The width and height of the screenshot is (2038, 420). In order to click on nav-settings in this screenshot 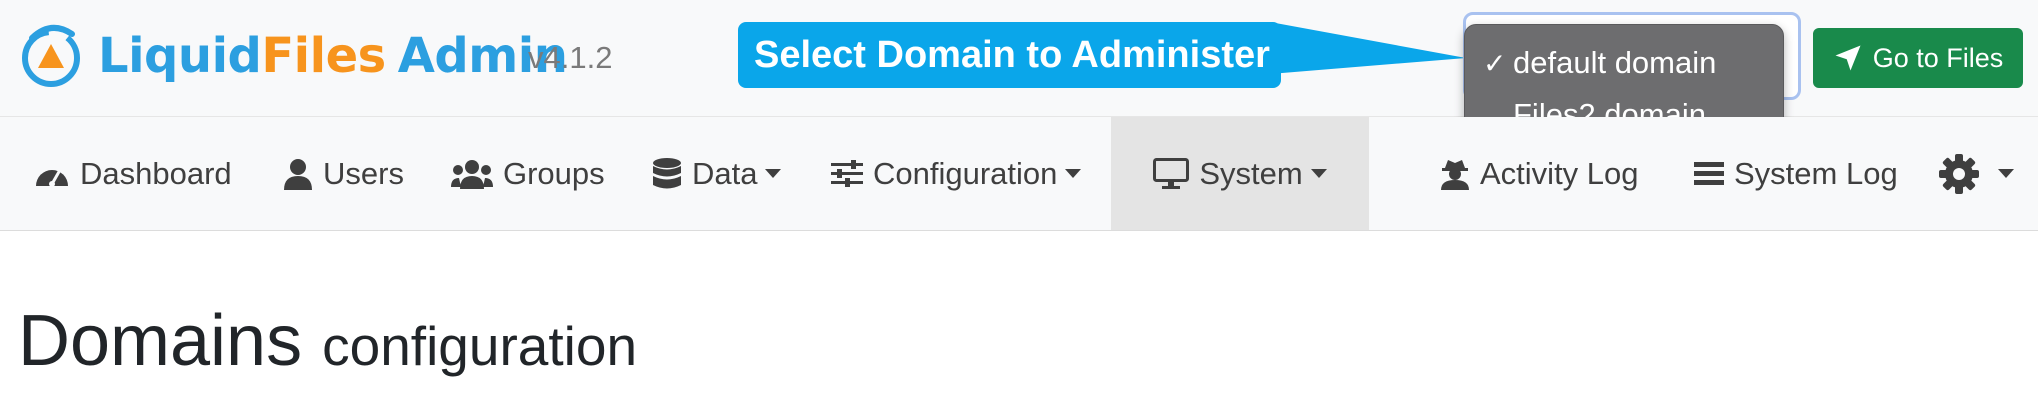, I will do `click(1976, 173)`.